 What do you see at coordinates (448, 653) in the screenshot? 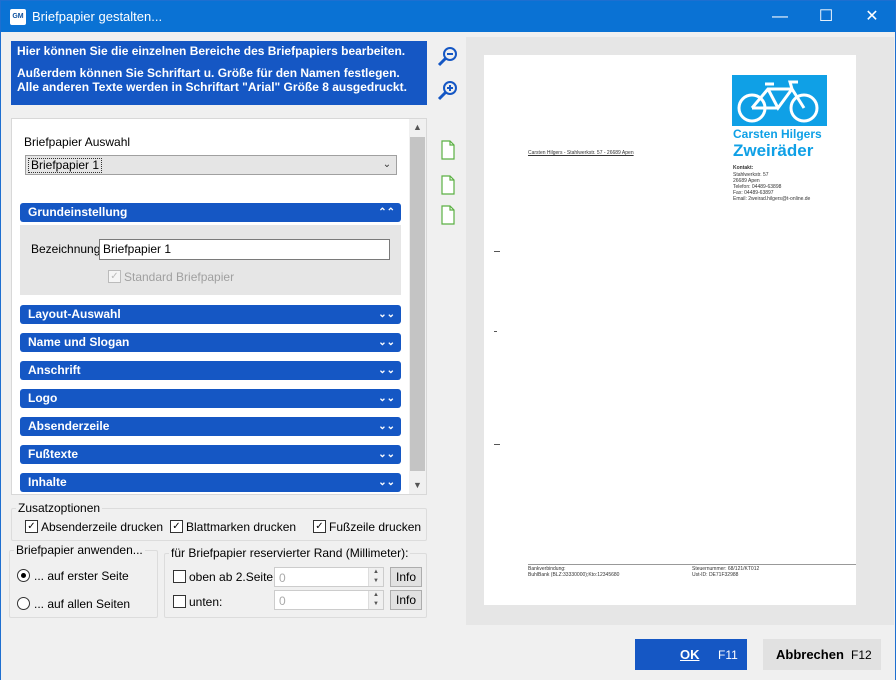
I see `button-bar` at bounding box center [448, 653].